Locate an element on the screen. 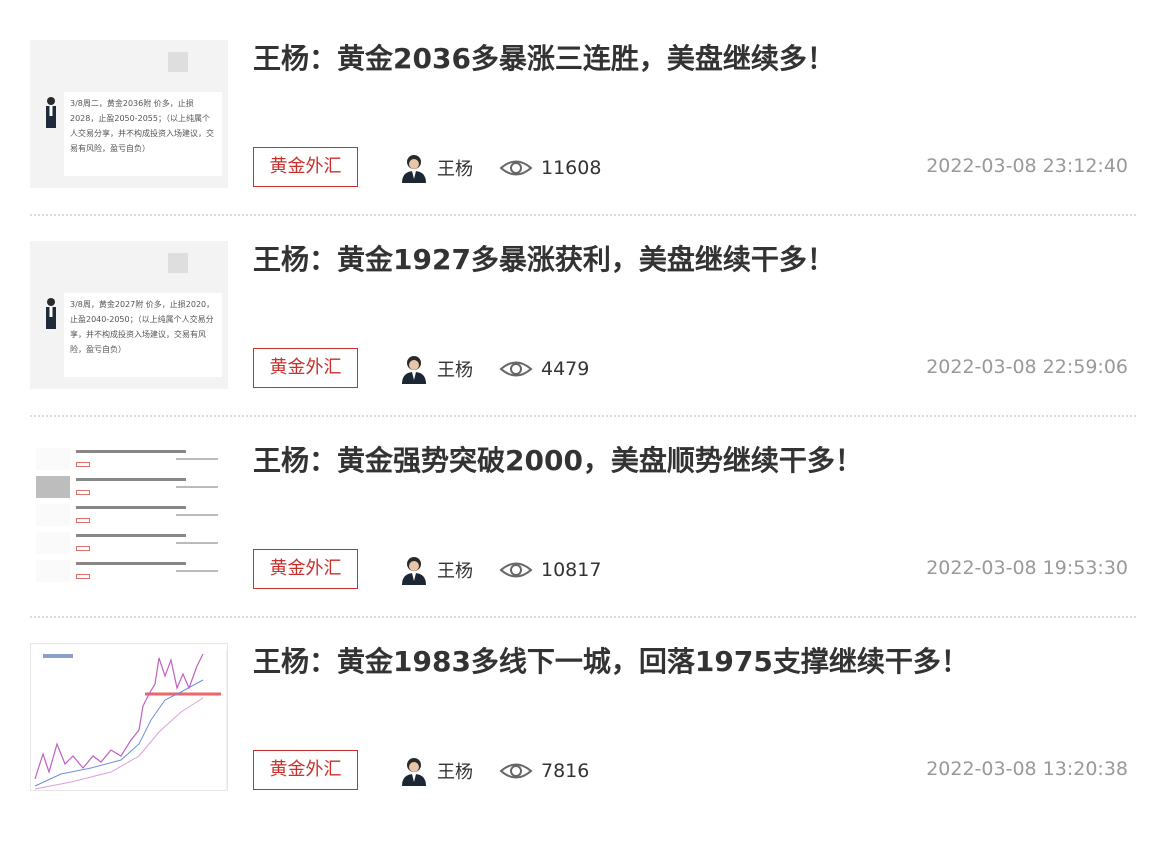  view-count-group: 4479 is located at coordinates (544, 369).